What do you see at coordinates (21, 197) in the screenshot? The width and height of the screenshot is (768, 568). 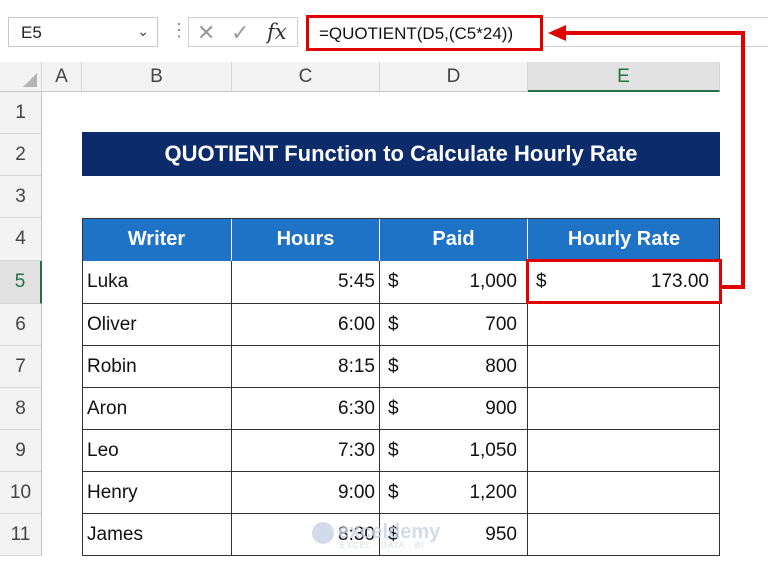 I see `row-header-3: 3` at bounding box center [21, 197].